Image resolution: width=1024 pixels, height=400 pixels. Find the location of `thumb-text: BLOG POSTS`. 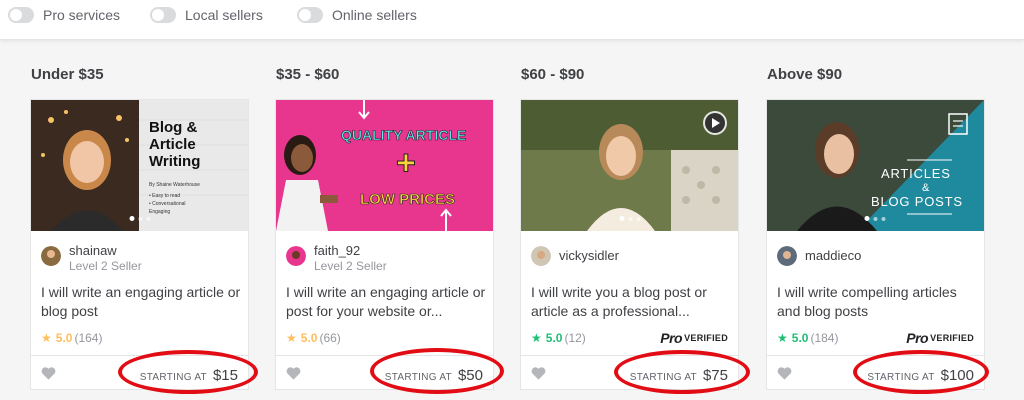

thumb-text: BLOG POSTS is located at coordinates (917, 201).